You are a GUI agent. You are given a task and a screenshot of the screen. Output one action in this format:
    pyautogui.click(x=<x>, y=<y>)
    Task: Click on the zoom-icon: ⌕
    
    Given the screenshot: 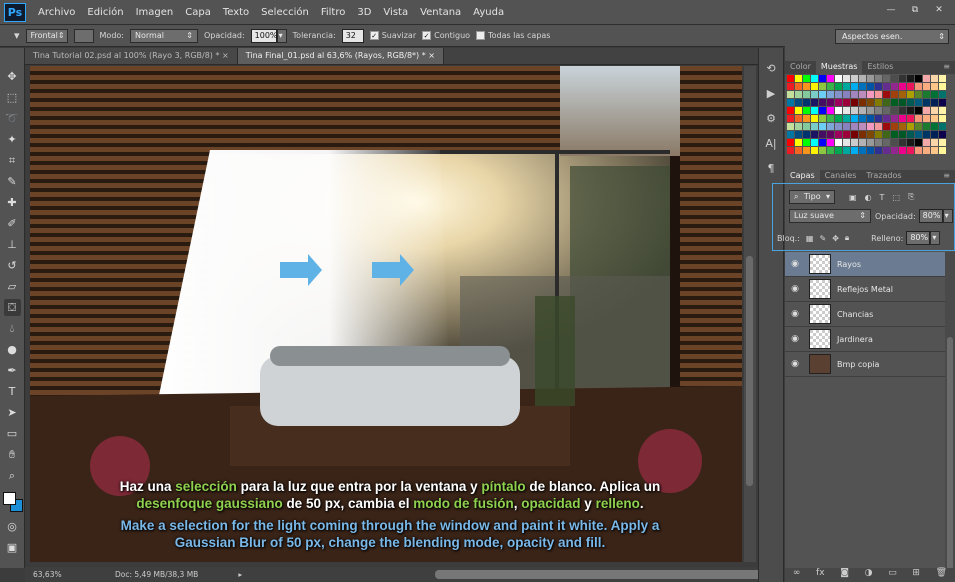 What is the action you would take?
    pyautogui.click(x=12, y=475)
    